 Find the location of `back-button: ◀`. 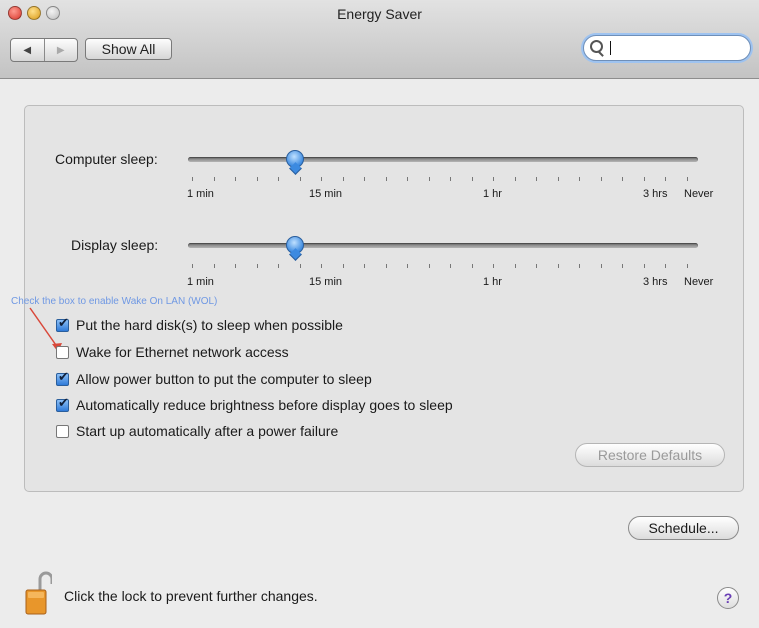

back-button: ◀ is located at coordinates (28, 50).